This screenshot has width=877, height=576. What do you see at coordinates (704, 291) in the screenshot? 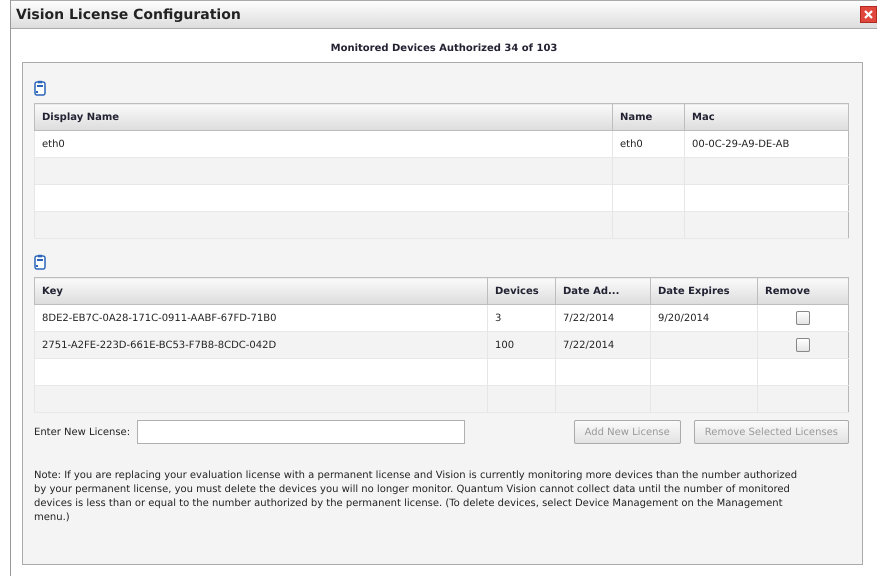
I see `column-header: Date Expires` at bounding box center [704, 291].